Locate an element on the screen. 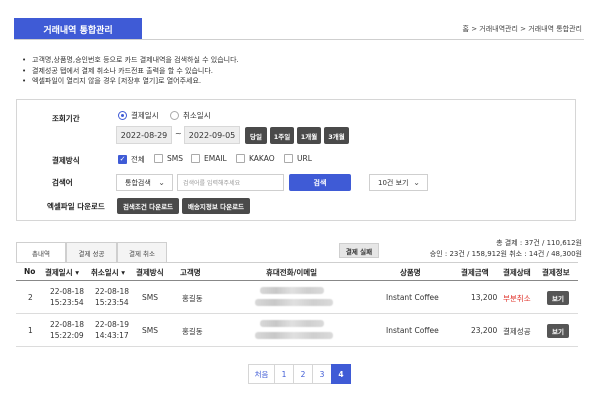 The height and width of the screenshot is (400, 598). tab-all: 총내역 is located at coordinates (41, 252).